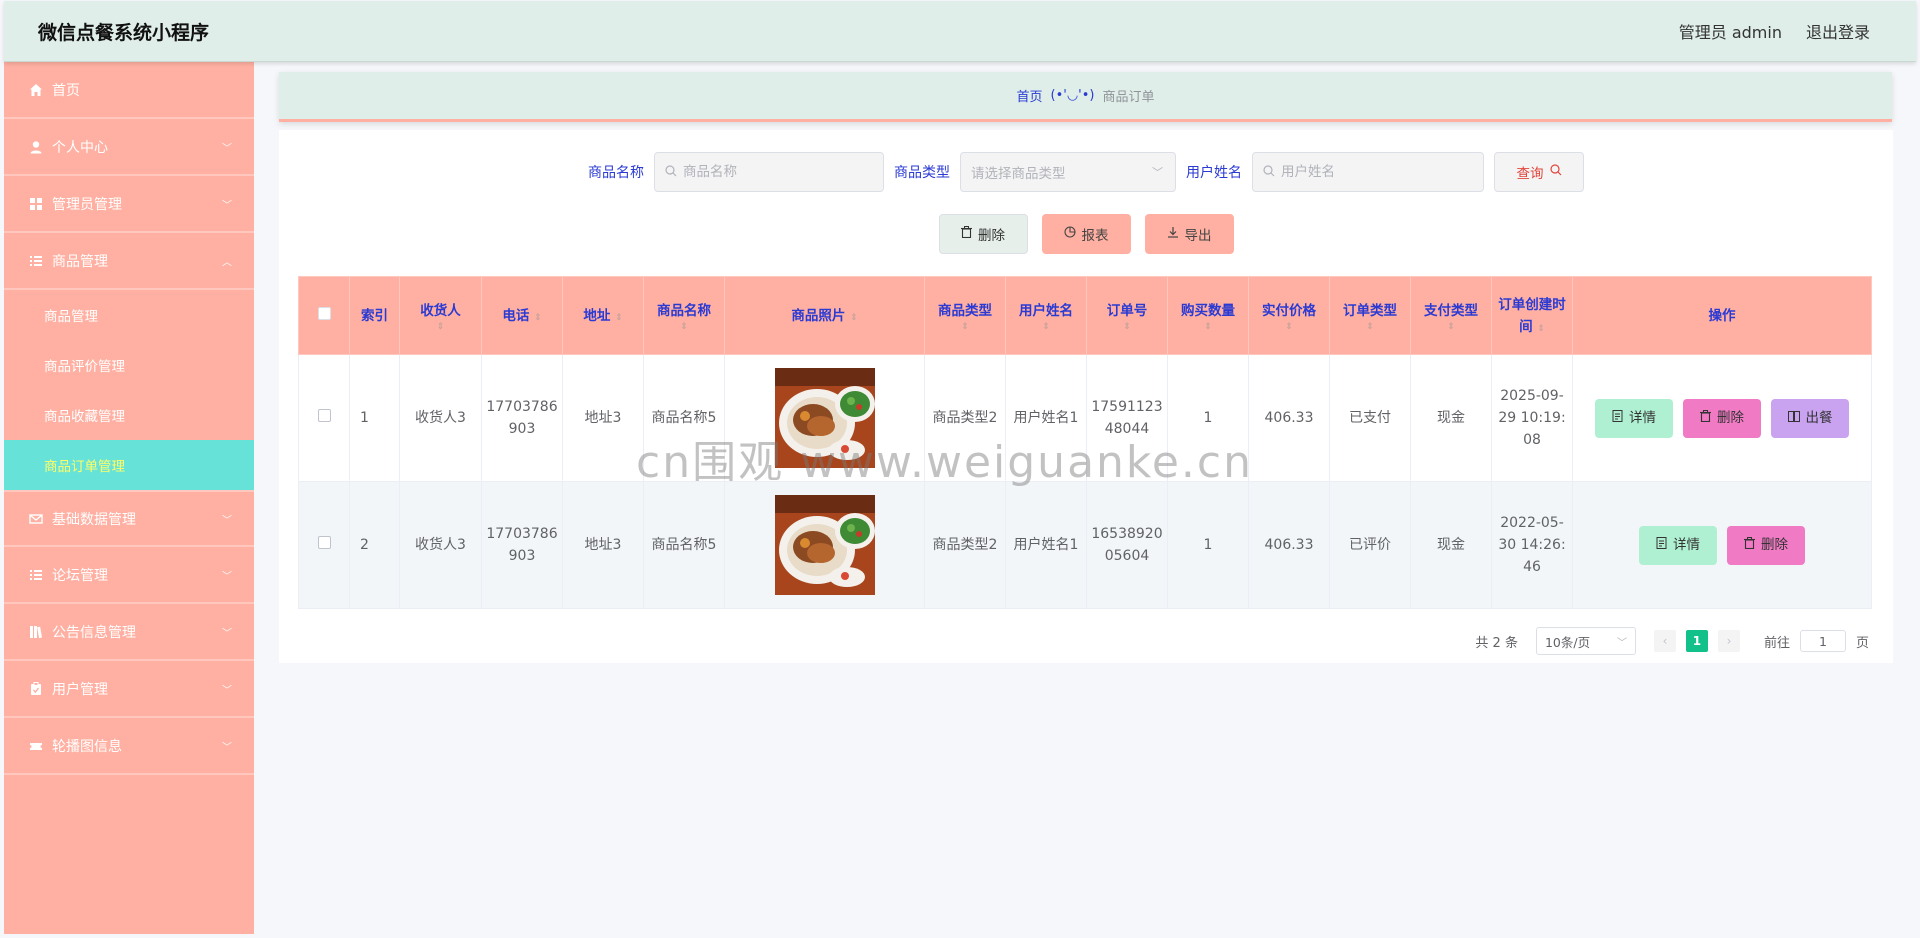 Image resolution: width=1920 pixels, height=938 pixels. What do you see at coordinates (1567, 642) in the screenshot?
I see `page-size-value: 10条/页` at bounding box center [1567, 642].